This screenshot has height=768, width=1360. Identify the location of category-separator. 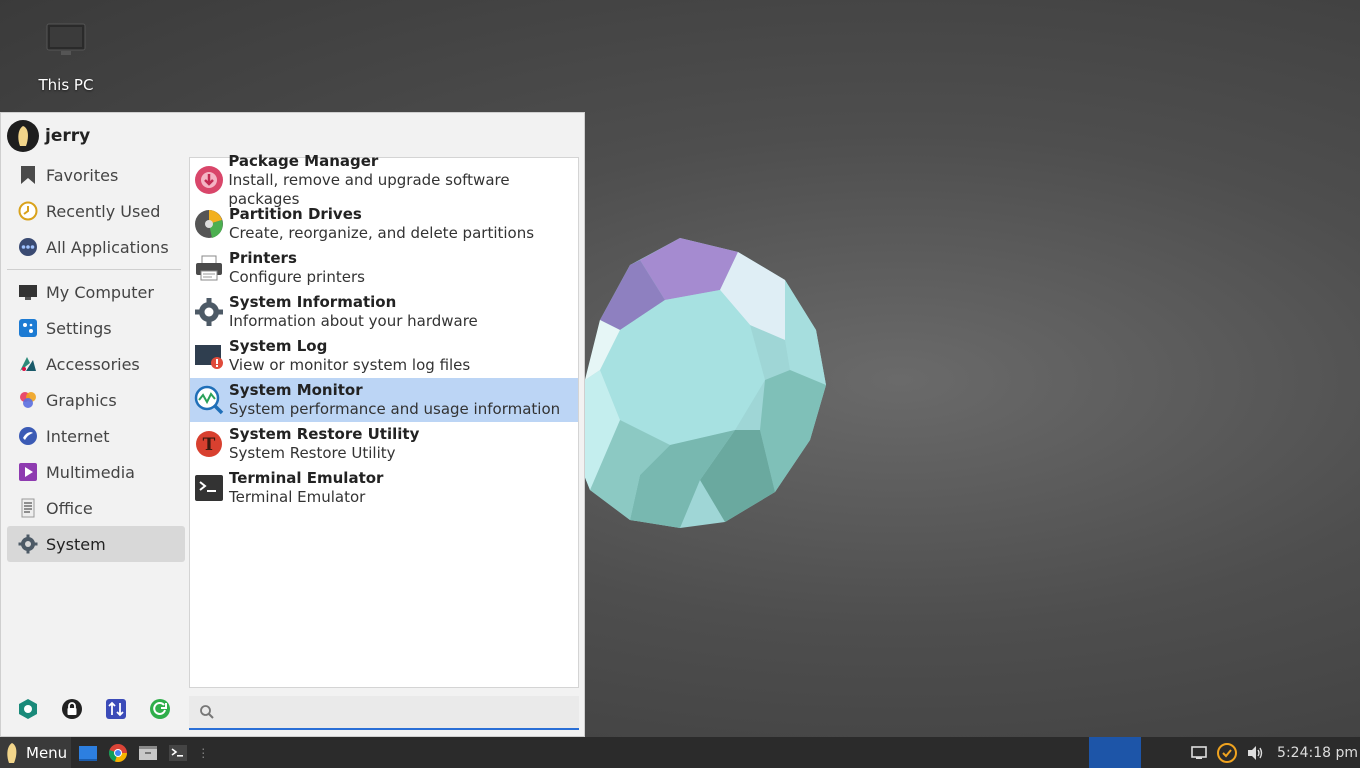
(94, 269).